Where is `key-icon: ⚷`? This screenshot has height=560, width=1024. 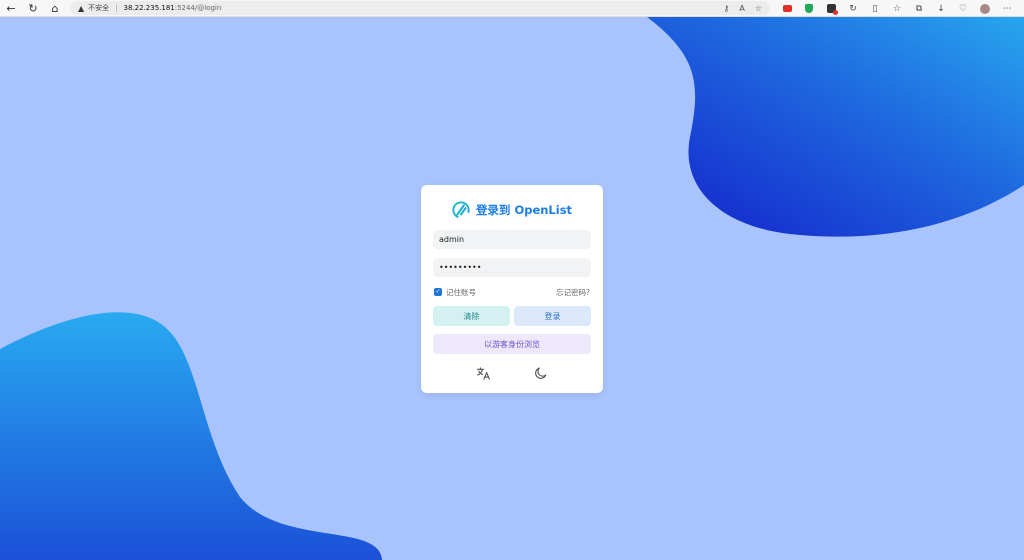 key-icon: ⚷ is located at coordinates (726, 8).